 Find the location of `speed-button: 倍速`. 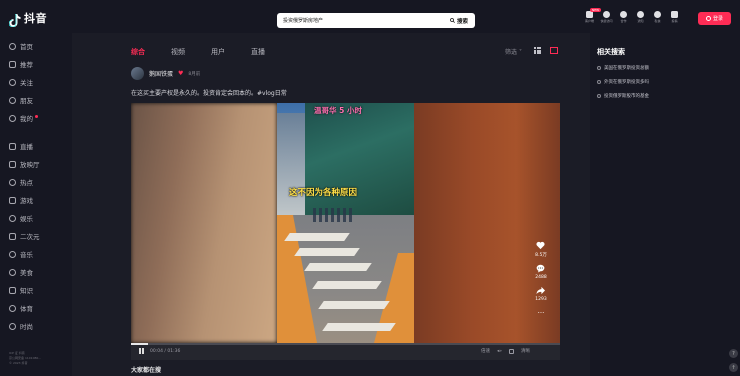

speed-button: 倍速 is located at coordinates (485, 351).